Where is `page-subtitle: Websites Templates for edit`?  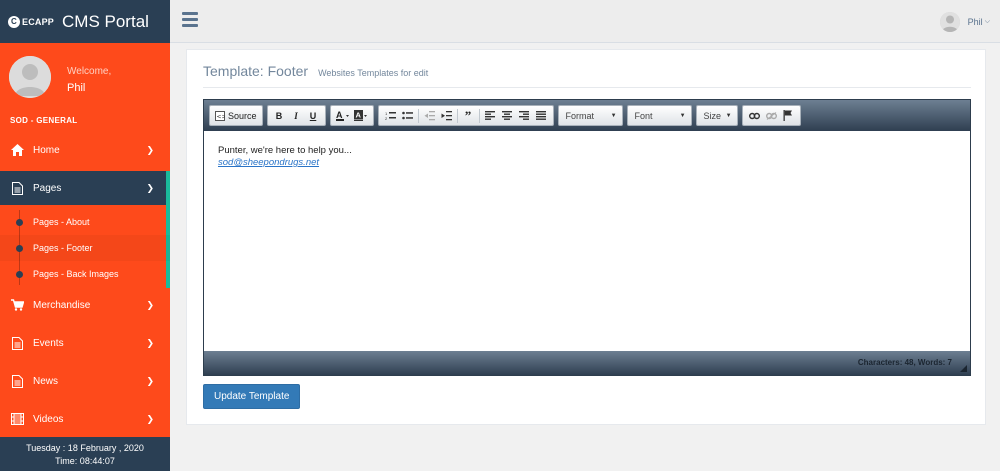 page-subtitle: Websites Templates for edit is located at coordinates (373, 73).